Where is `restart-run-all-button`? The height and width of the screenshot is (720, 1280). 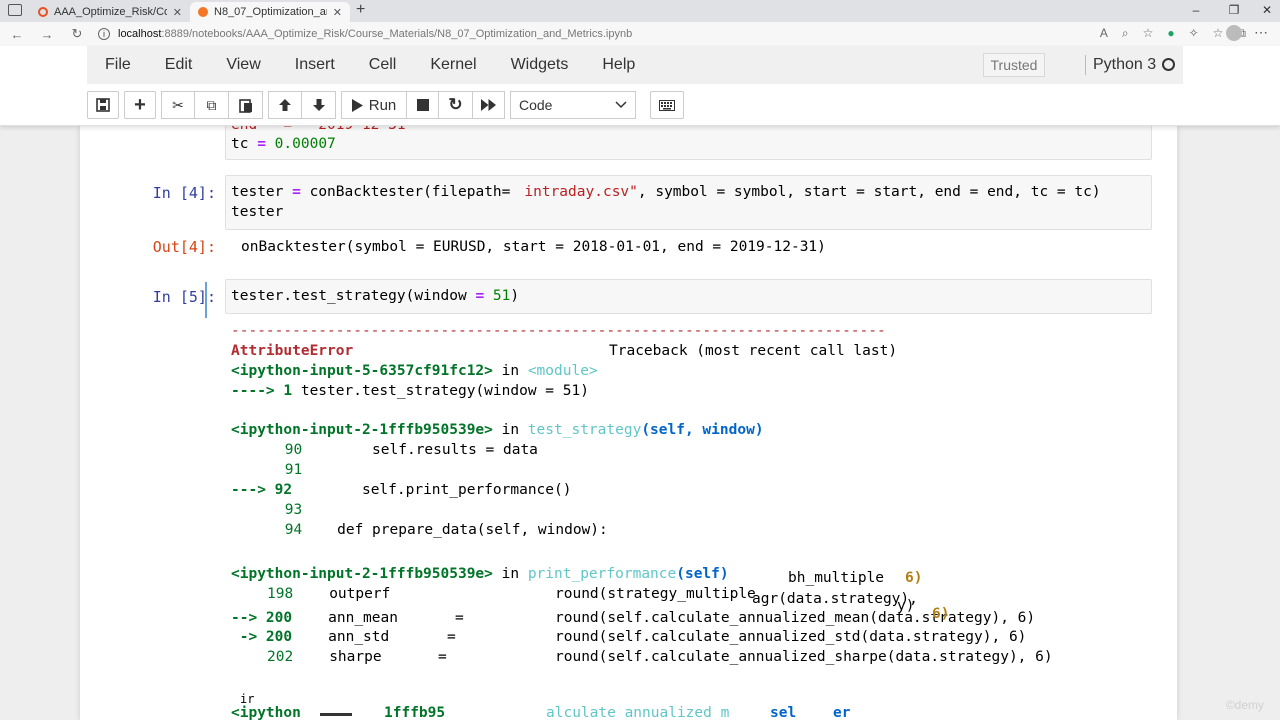
restart-run-all-button is located at coordinates (489, 105).